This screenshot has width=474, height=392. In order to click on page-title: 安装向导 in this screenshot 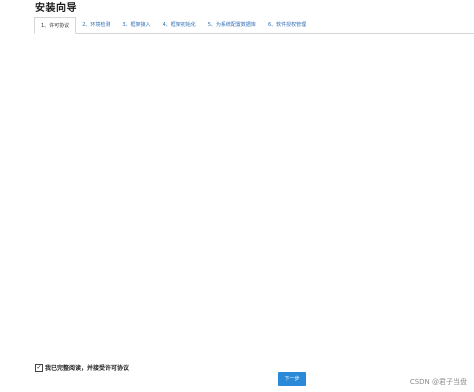, I will do `click(56, 8)`.